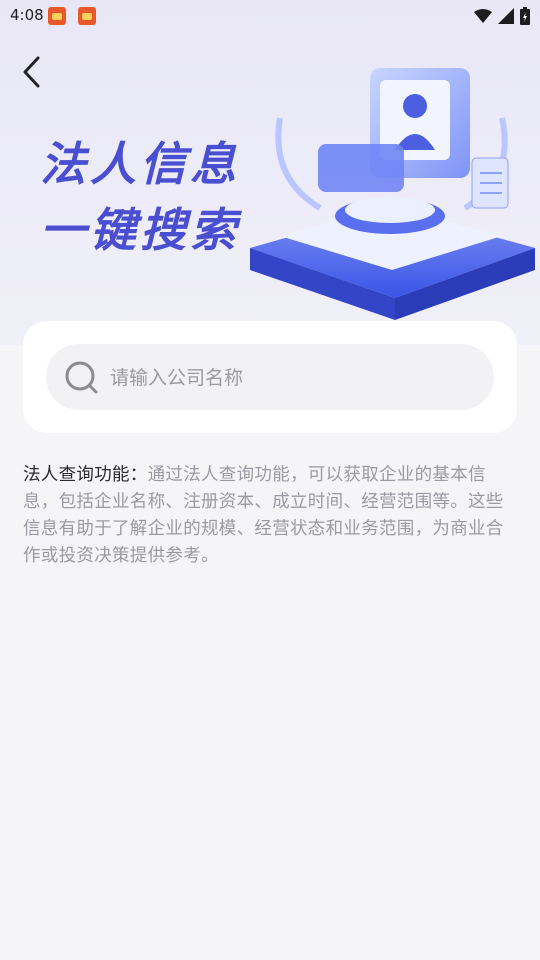 This screenshot has width=540, height=960. I want to click on status-bar: 4:08, so click(270, 16).